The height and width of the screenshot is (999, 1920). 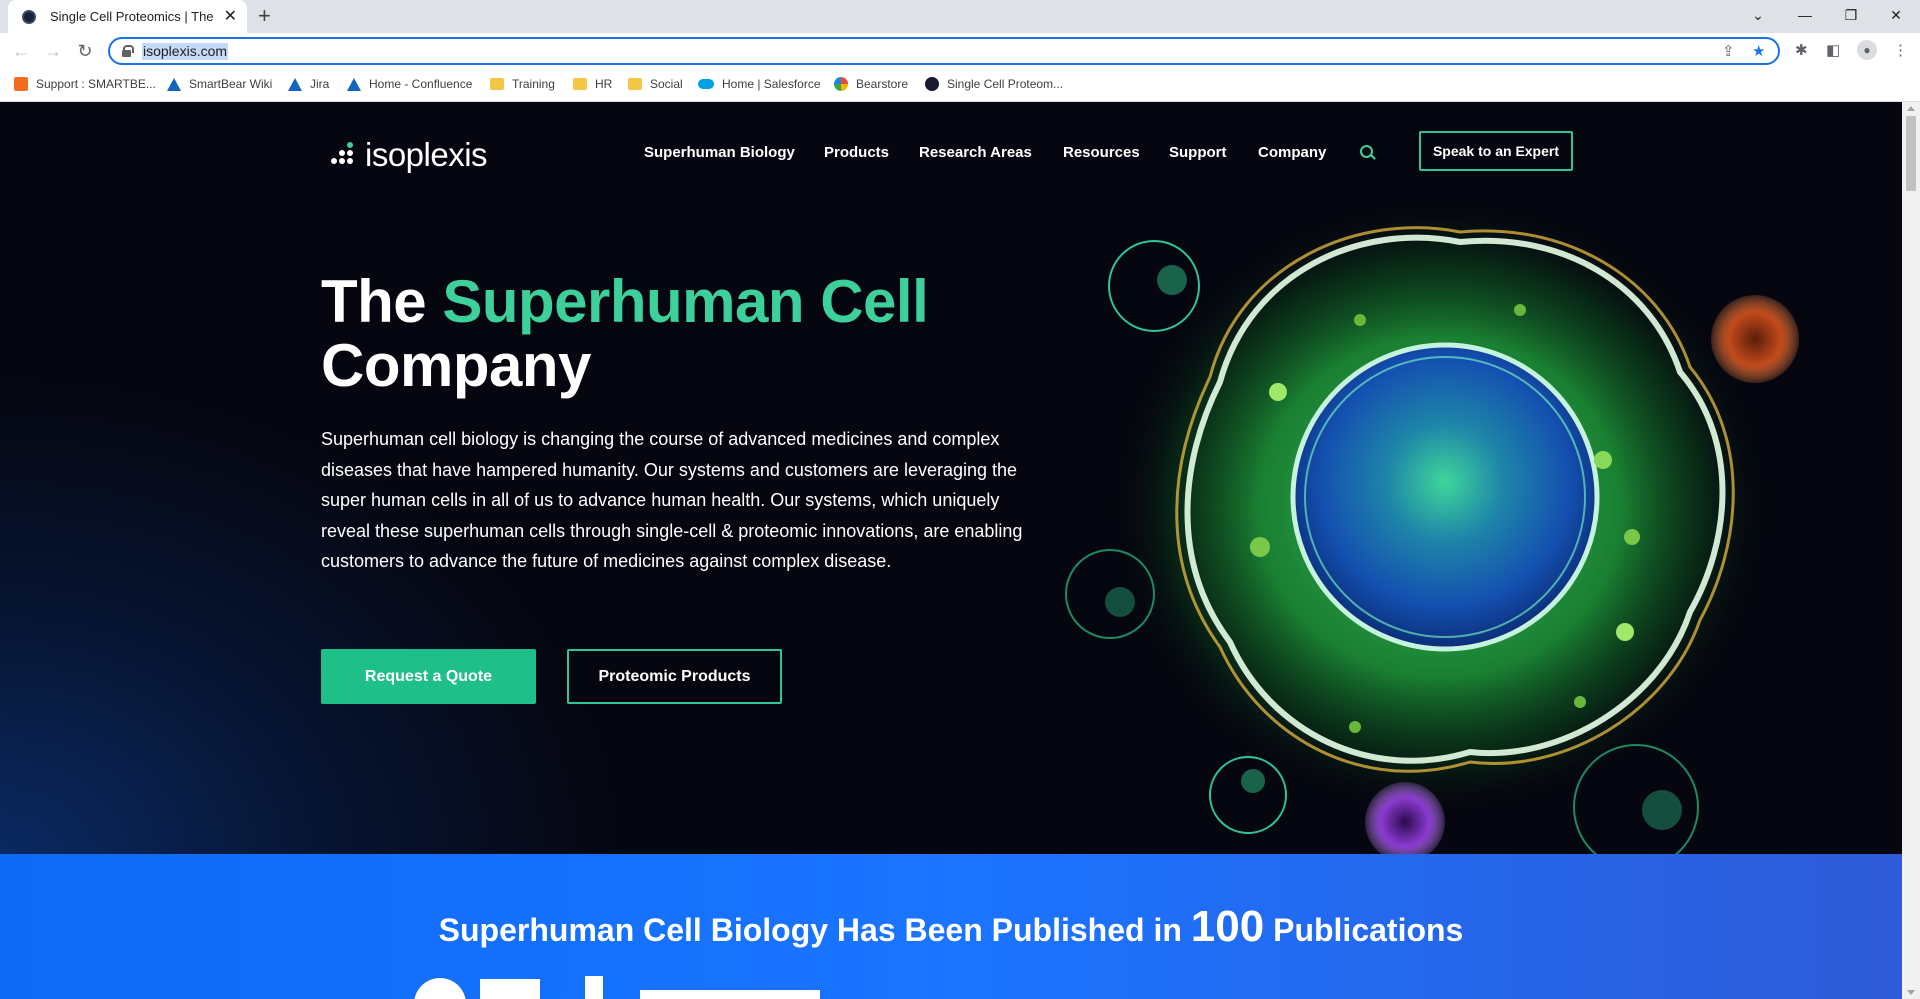 What do you see at coordinates (264, 16) in the screenshot?
I see `new-tab-icon: +` at bounding box center [264, 16].